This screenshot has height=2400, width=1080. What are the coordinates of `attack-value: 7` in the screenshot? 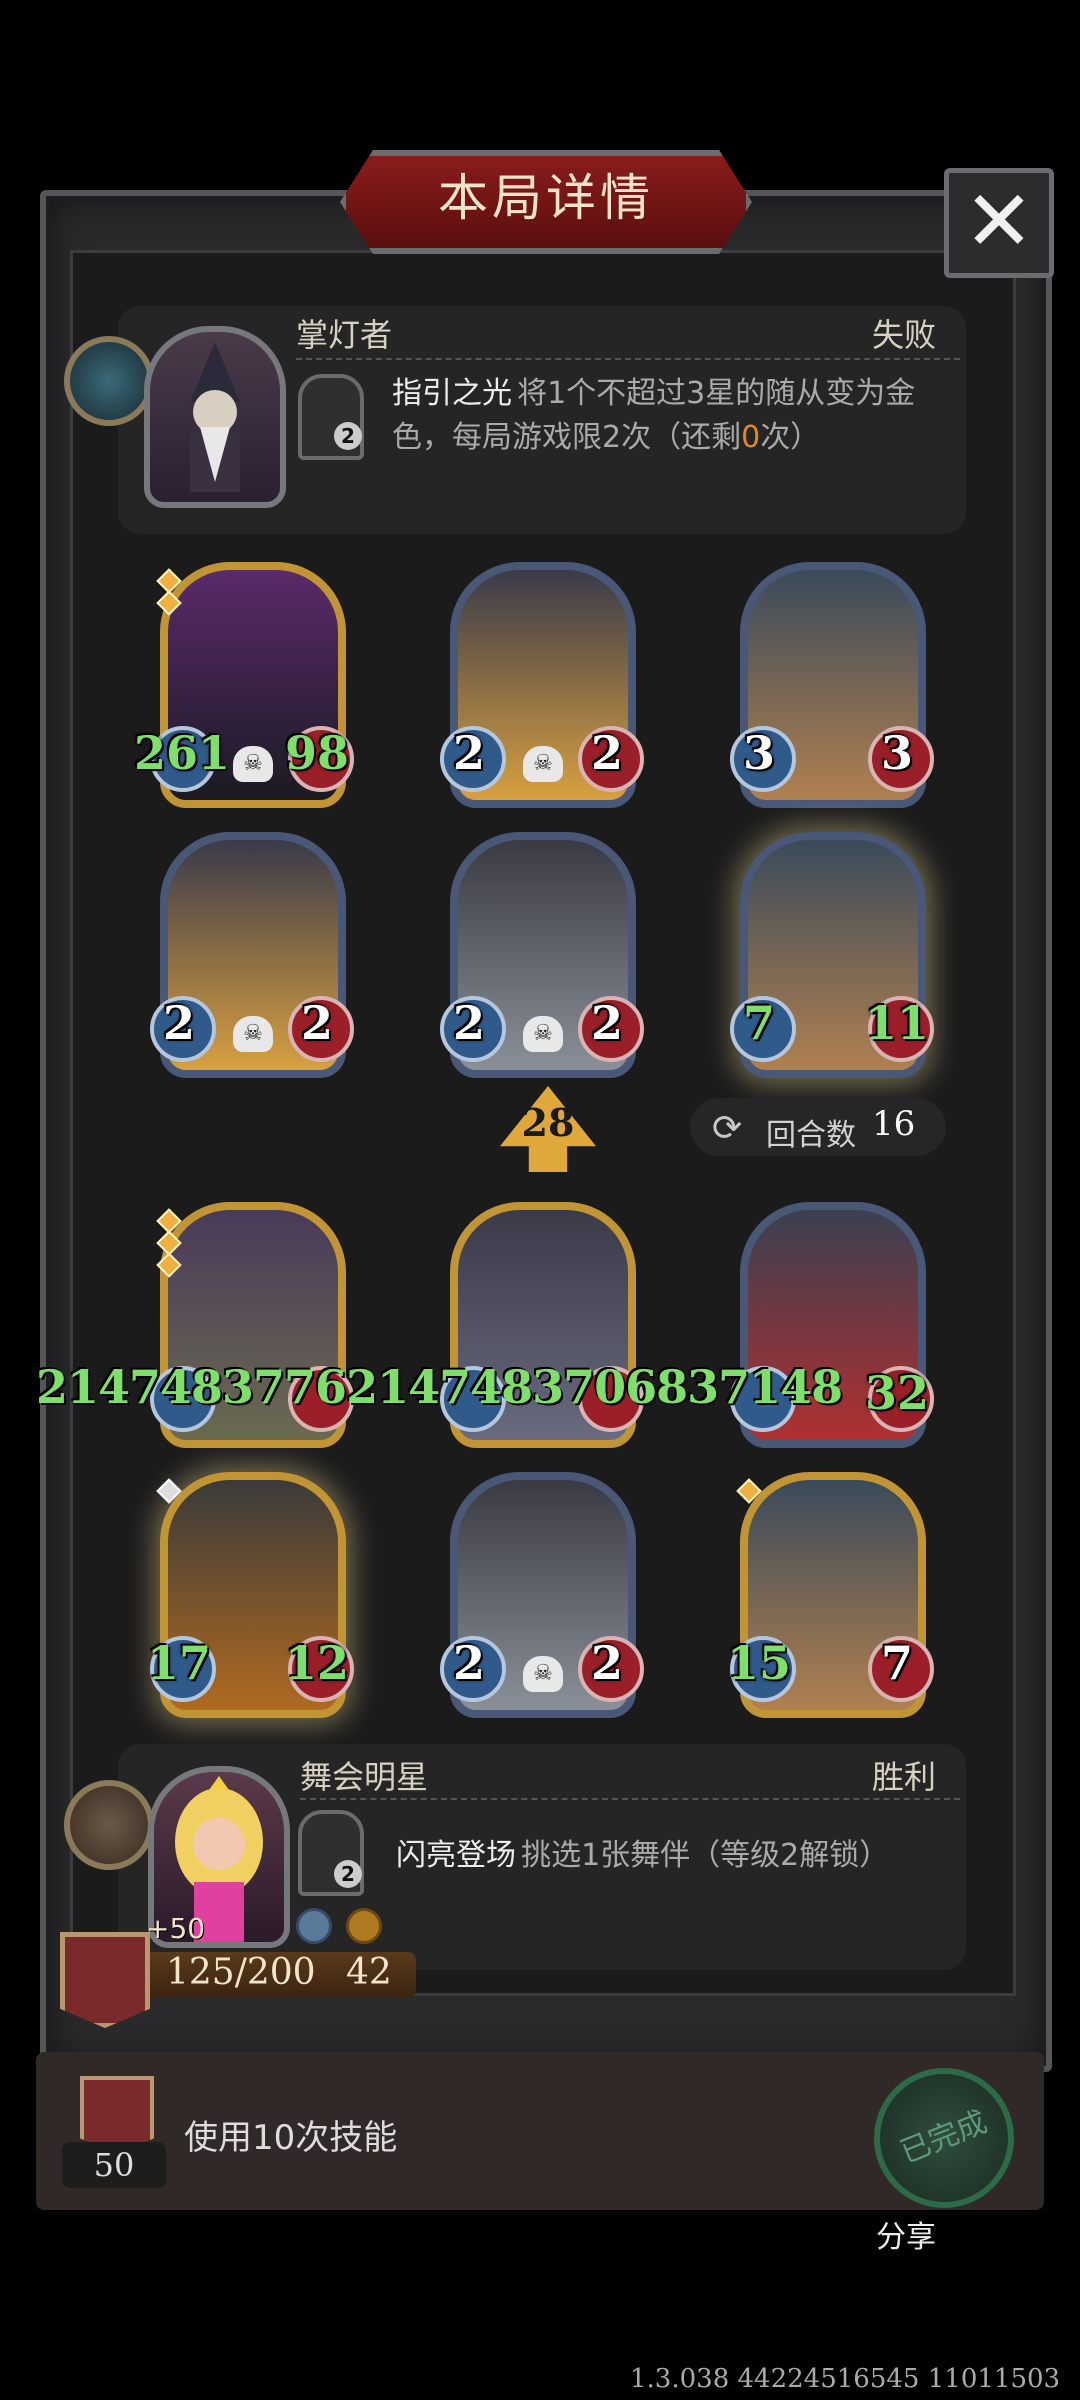 It's located at (758, 1023).